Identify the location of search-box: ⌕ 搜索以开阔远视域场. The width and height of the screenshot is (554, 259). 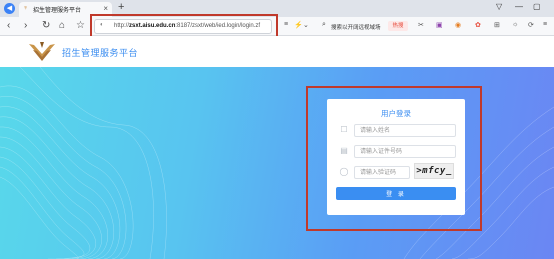
(352, 26).